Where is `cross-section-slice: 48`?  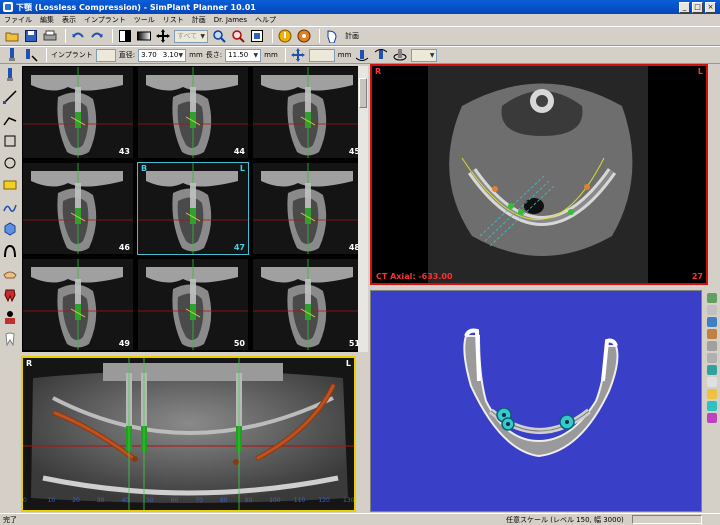
cross-section-slice: 48 is located at coordinates (308, 208).